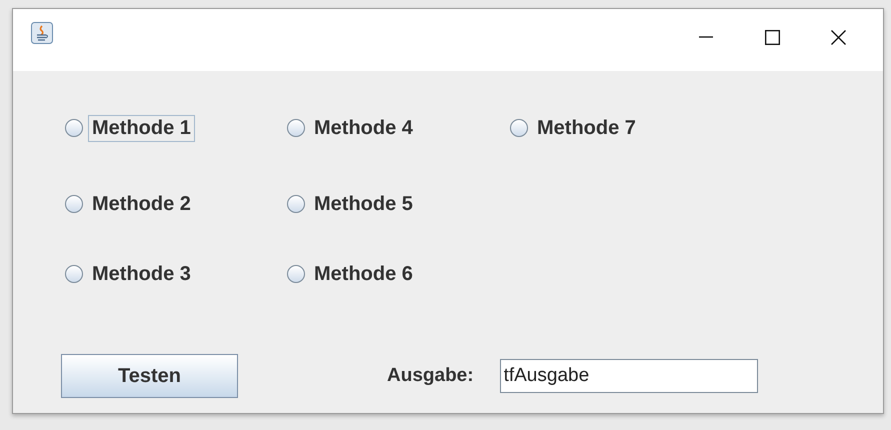 The width and height of the screenshot is (891, 430). I want to click on radio-label: Methode 3, so click(141, 274).